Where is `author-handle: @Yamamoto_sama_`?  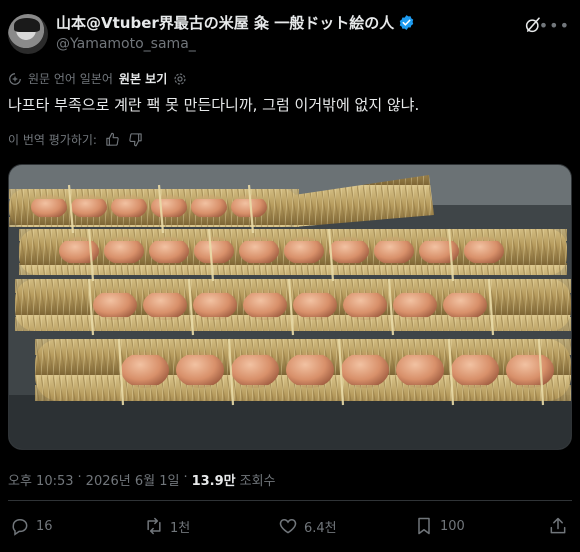
author-handle: @Yamamoto_sama_ is located at coordinates (126, 44).